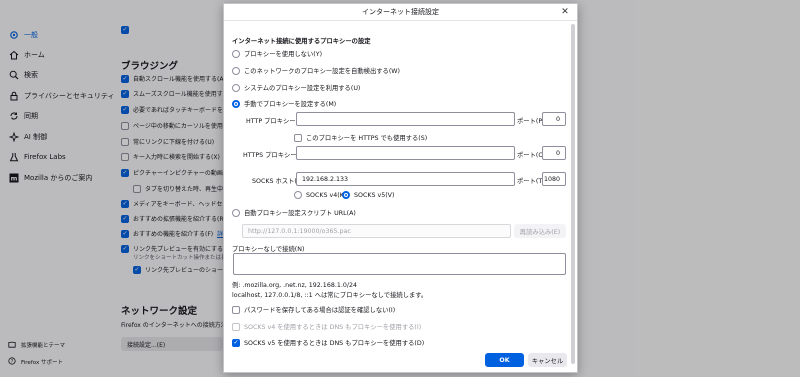  What do you see at coordinates (547, 360) in the screenshot?
I see `cancel-button: キャンセル` at bounding box center [547, 360].